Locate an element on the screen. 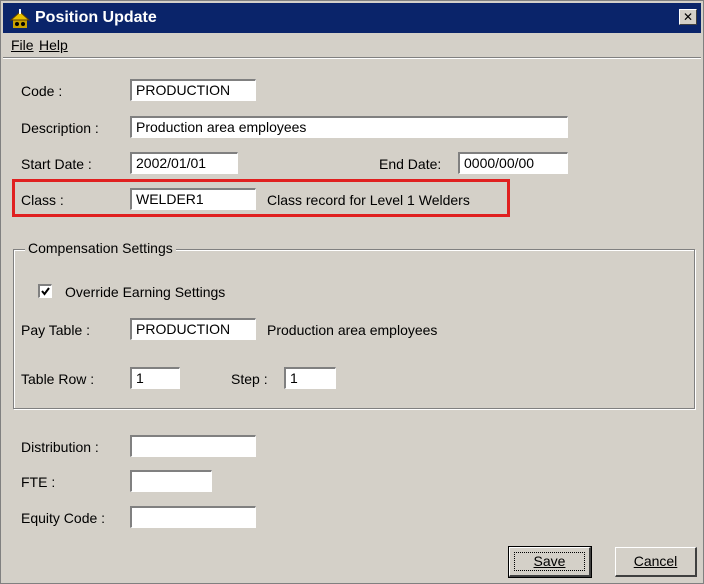 The image size is (704, 584). distribution-field is located at coordinates (193, 446).